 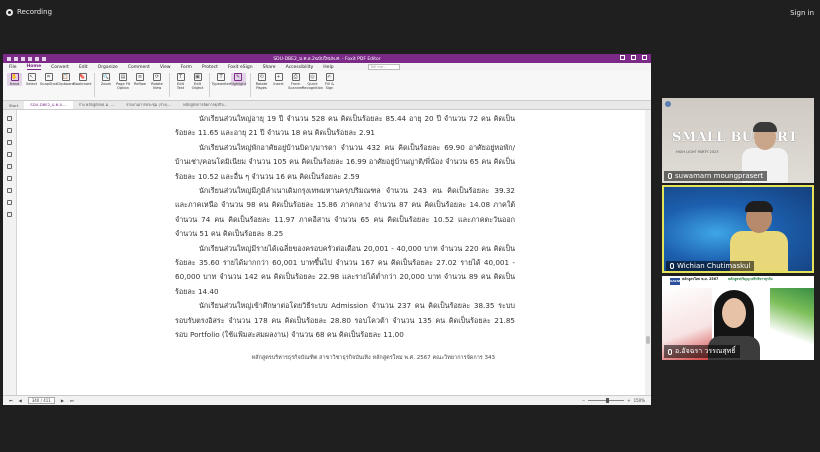 I want to click on attachments-panel-icon, so click(x=9, y=166).